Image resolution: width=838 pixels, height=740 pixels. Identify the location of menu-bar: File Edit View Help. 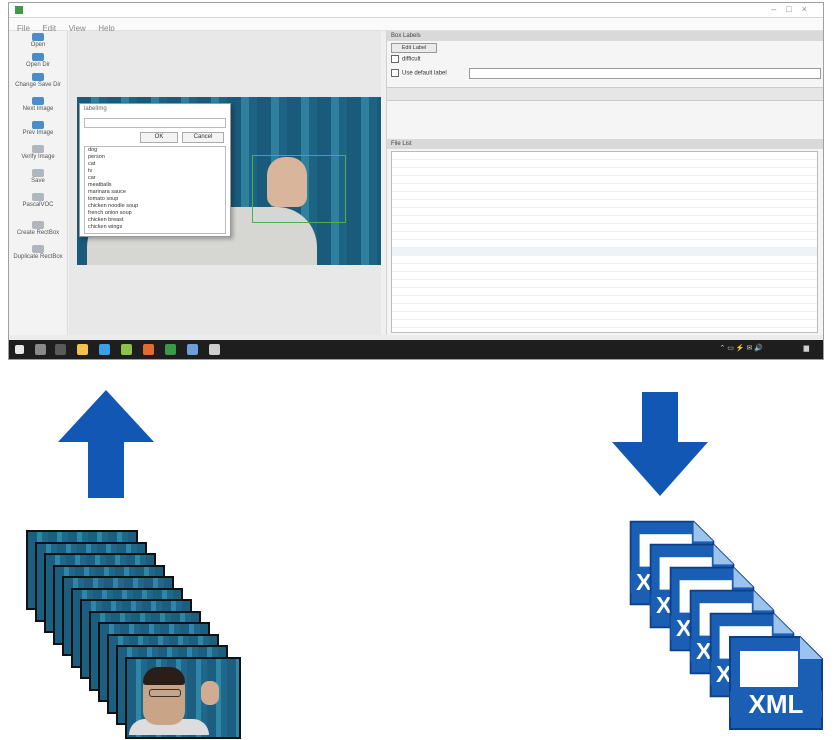
(416, 25).